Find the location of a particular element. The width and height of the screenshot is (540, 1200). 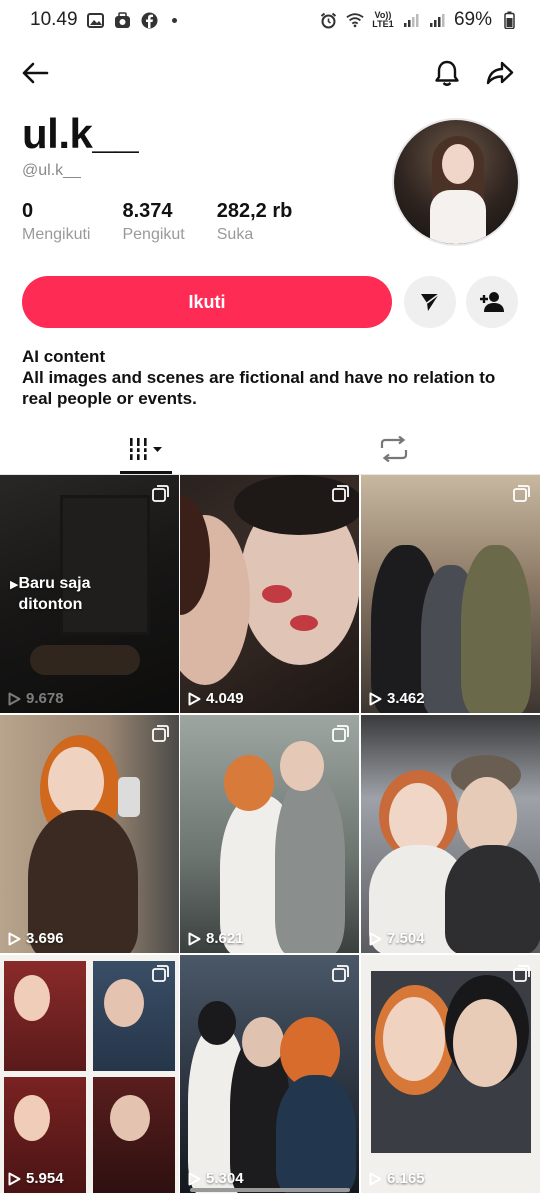

signal-icon is located at coordinates (411, 20).